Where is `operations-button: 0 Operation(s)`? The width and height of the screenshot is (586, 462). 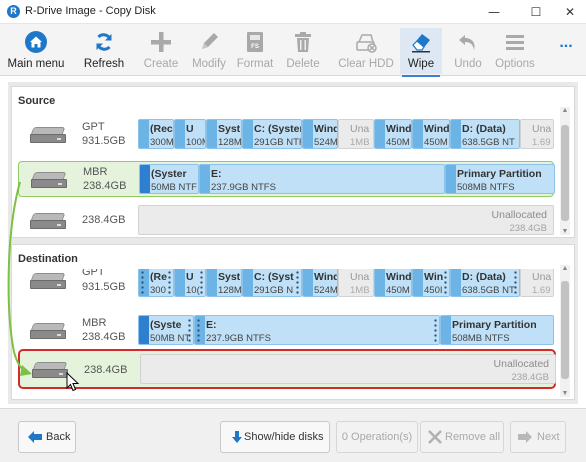
operations-button: 0 Operation(s) is located at coordinates (377, 437).